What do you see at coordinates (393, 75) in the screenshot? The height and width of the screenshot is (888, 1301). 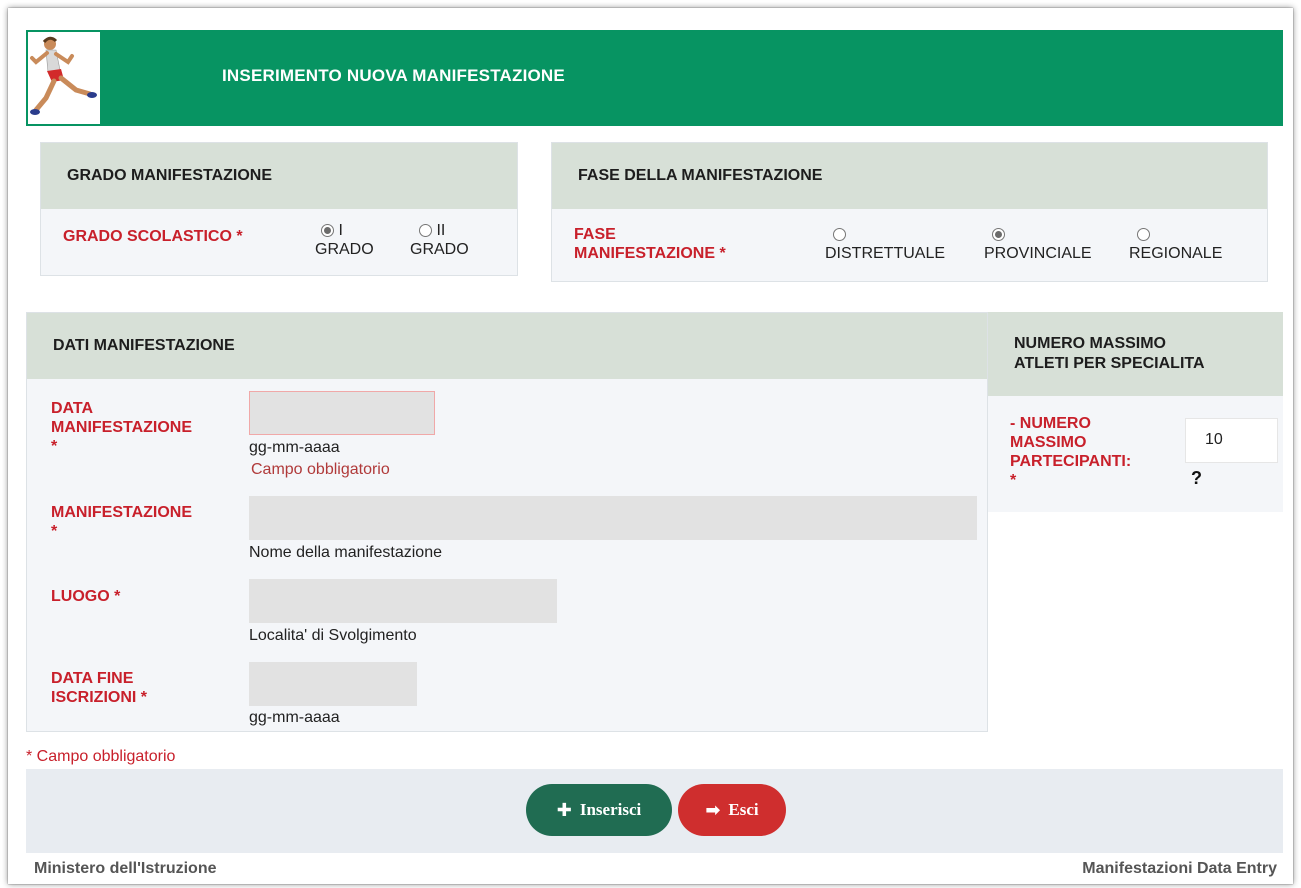 I see `page-title: INSERIMENTO NUOVA MANIFESTAZIONE` at bounding box center [393, 75].